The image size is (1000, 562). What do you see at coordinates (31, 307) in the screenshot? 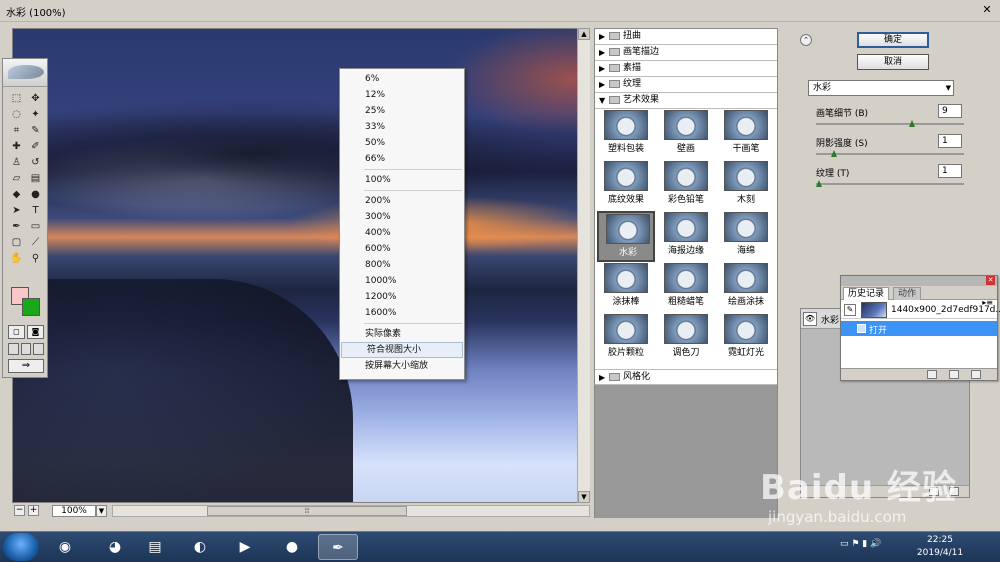
I see `background-color-swatch` at bounding box center [31, 307].